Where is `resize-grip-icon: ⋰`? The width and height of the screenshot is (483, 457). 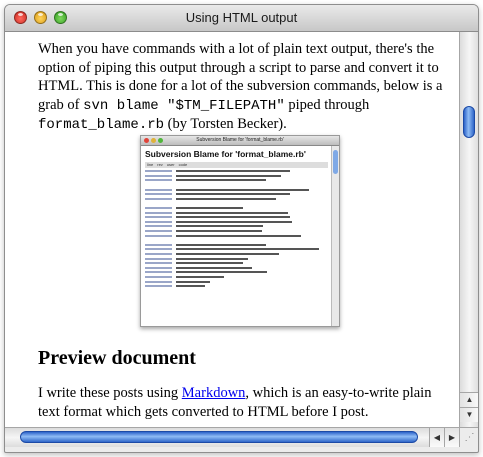
resize-grip-icon: ⋰ is located at coordinates (468, 437).